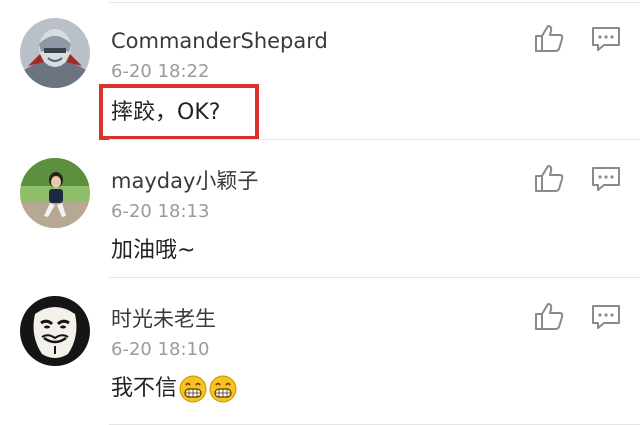  Describe the element at coordinates (179, 112) in the screenshot. I see `highlight-box` at that location.